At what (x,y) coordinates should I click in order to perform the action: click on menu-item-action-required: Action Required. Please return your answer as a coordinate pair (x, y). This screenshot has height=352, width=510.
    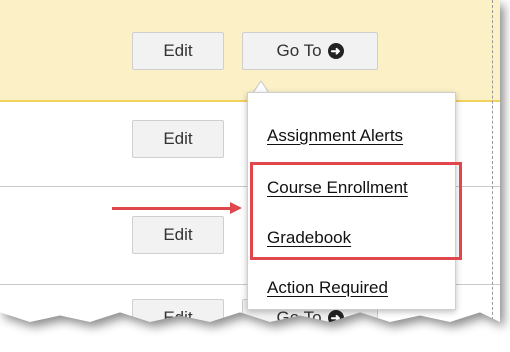
    Looking at the image, I should click on (327, 288).